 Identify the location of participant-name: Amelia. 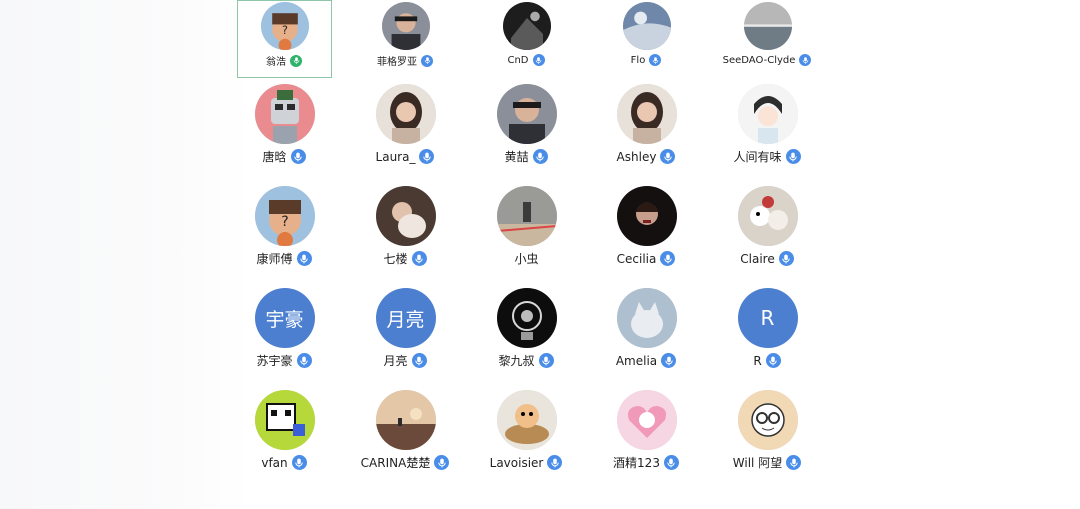
(636, 360).